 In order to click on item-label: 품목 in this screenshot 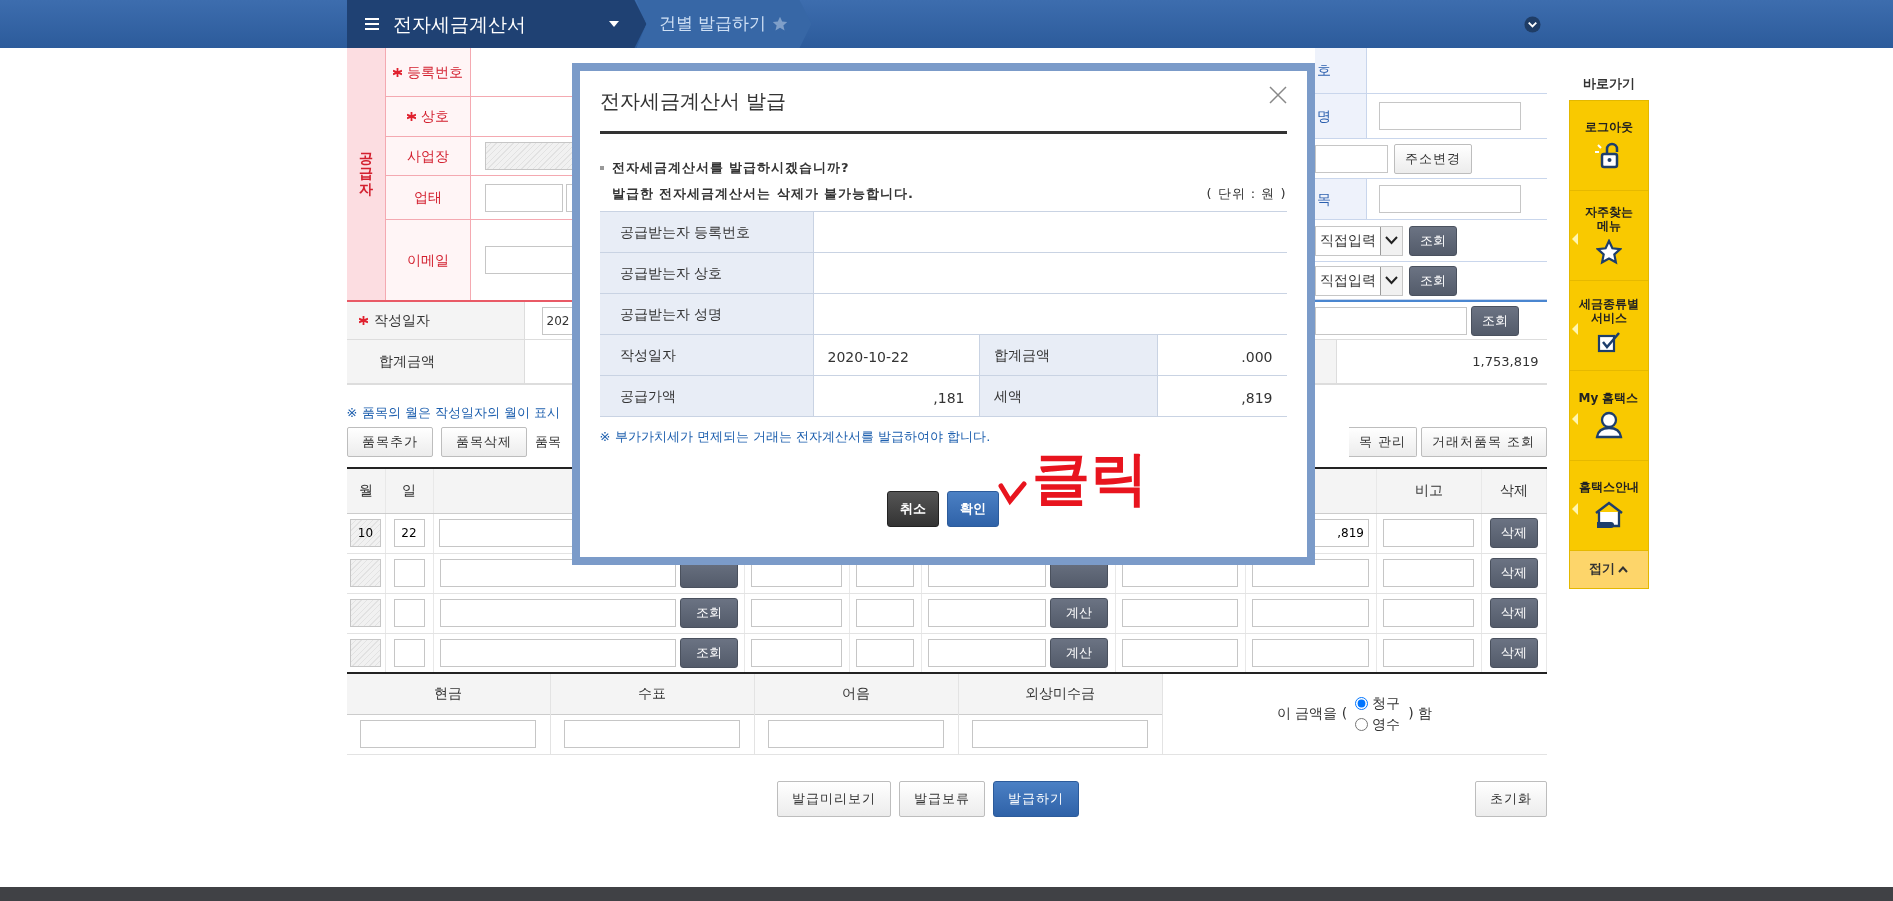, I will do `click(547, 441)`.